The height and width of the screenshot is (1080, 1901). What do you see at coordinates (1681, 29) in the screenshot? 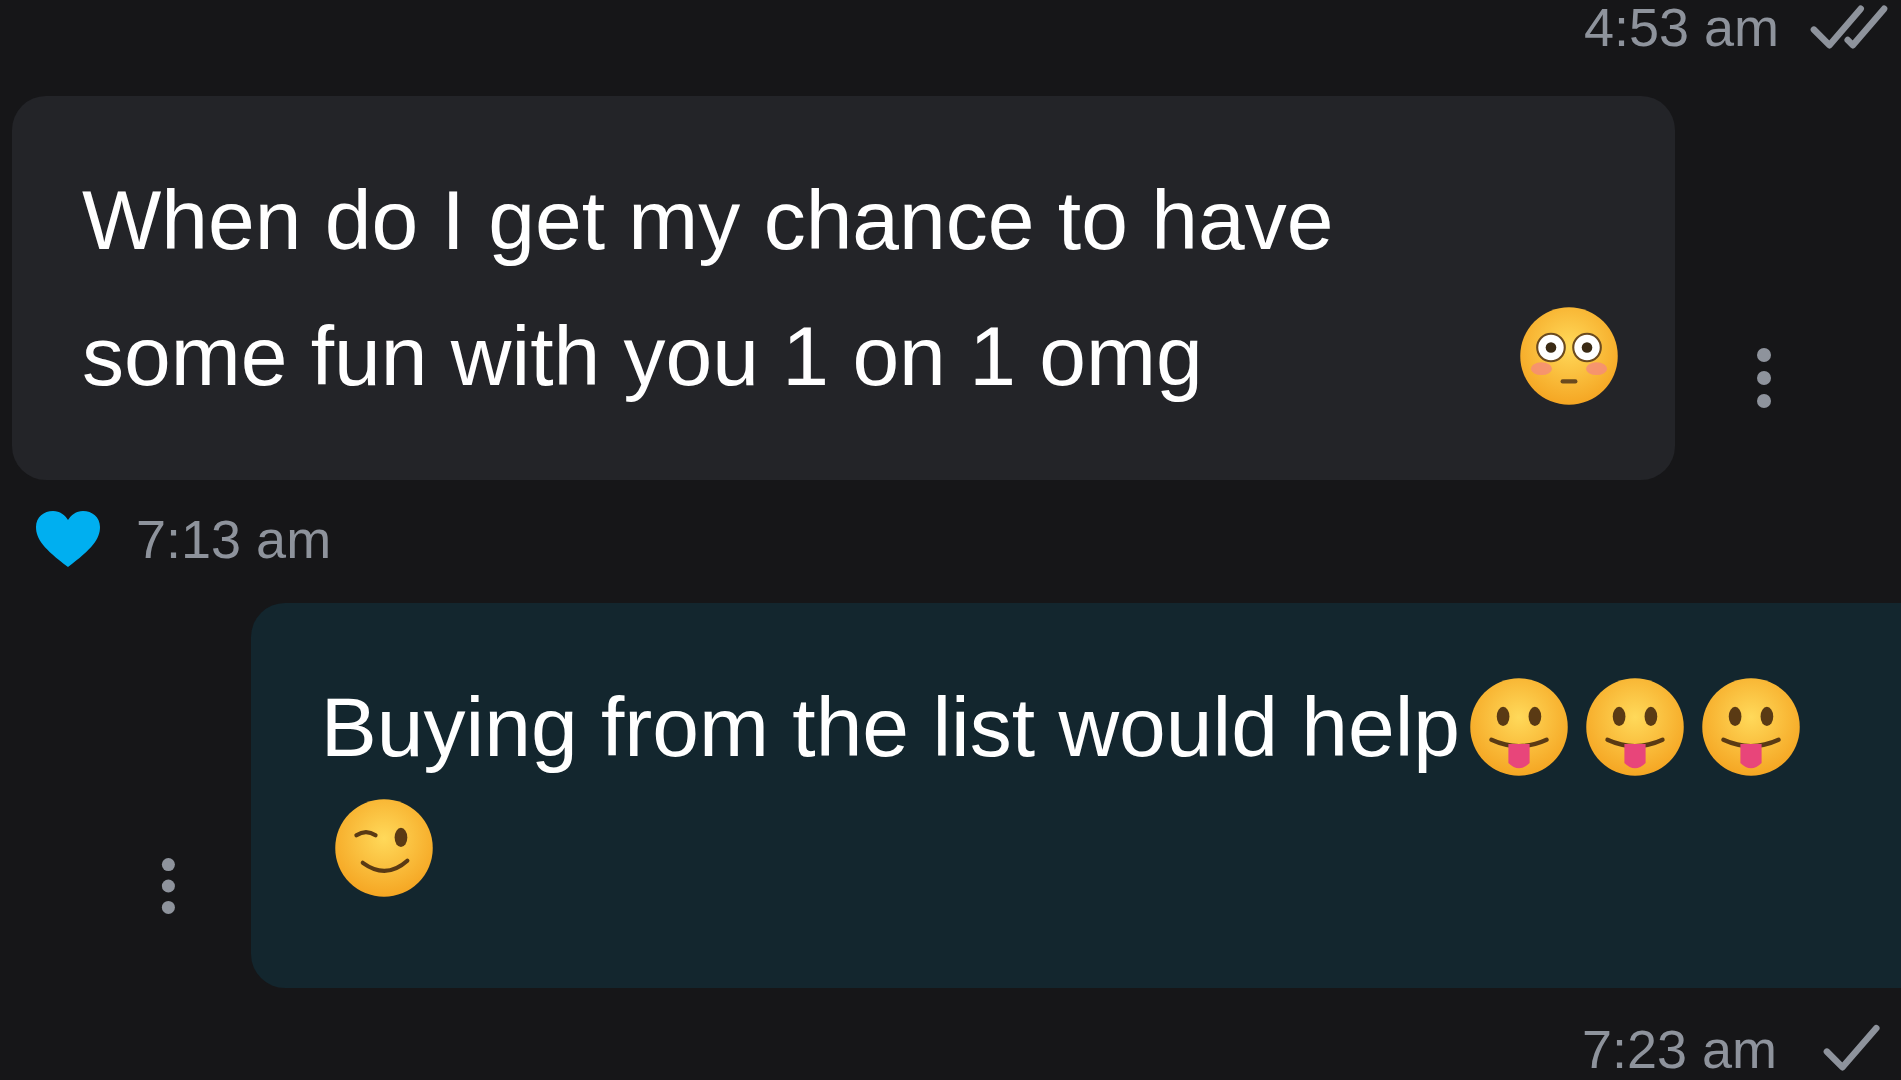
I see `message-time: 4:53 am` at bounding box center [1681, 29].